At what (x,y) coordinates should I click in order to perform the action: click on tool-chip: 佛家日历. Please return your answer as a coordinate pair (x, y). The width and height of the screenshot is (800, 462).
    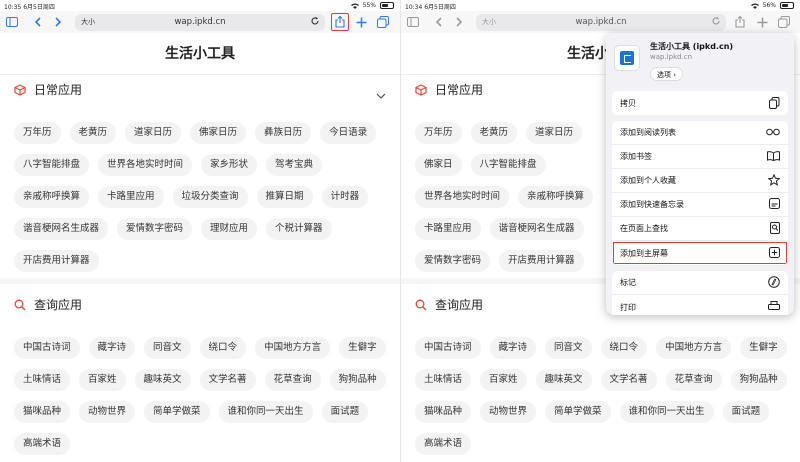
    Looking at the image, I should click on (218, 133).